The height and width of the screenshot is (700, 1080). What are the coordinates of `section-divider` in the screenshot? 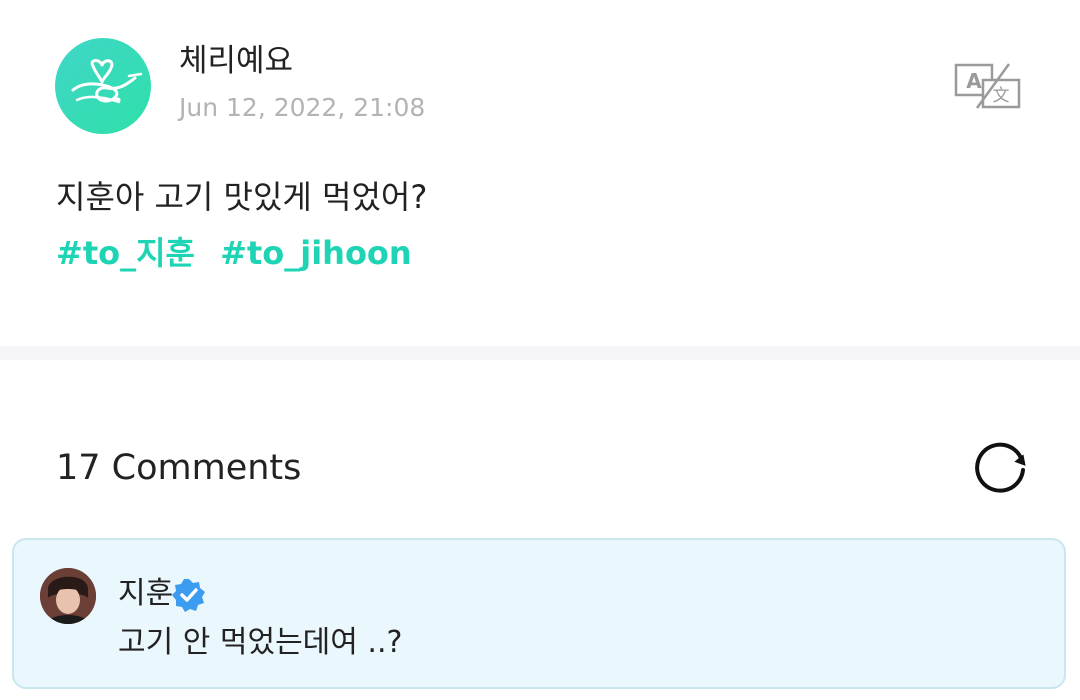 It's located at (540, 353).